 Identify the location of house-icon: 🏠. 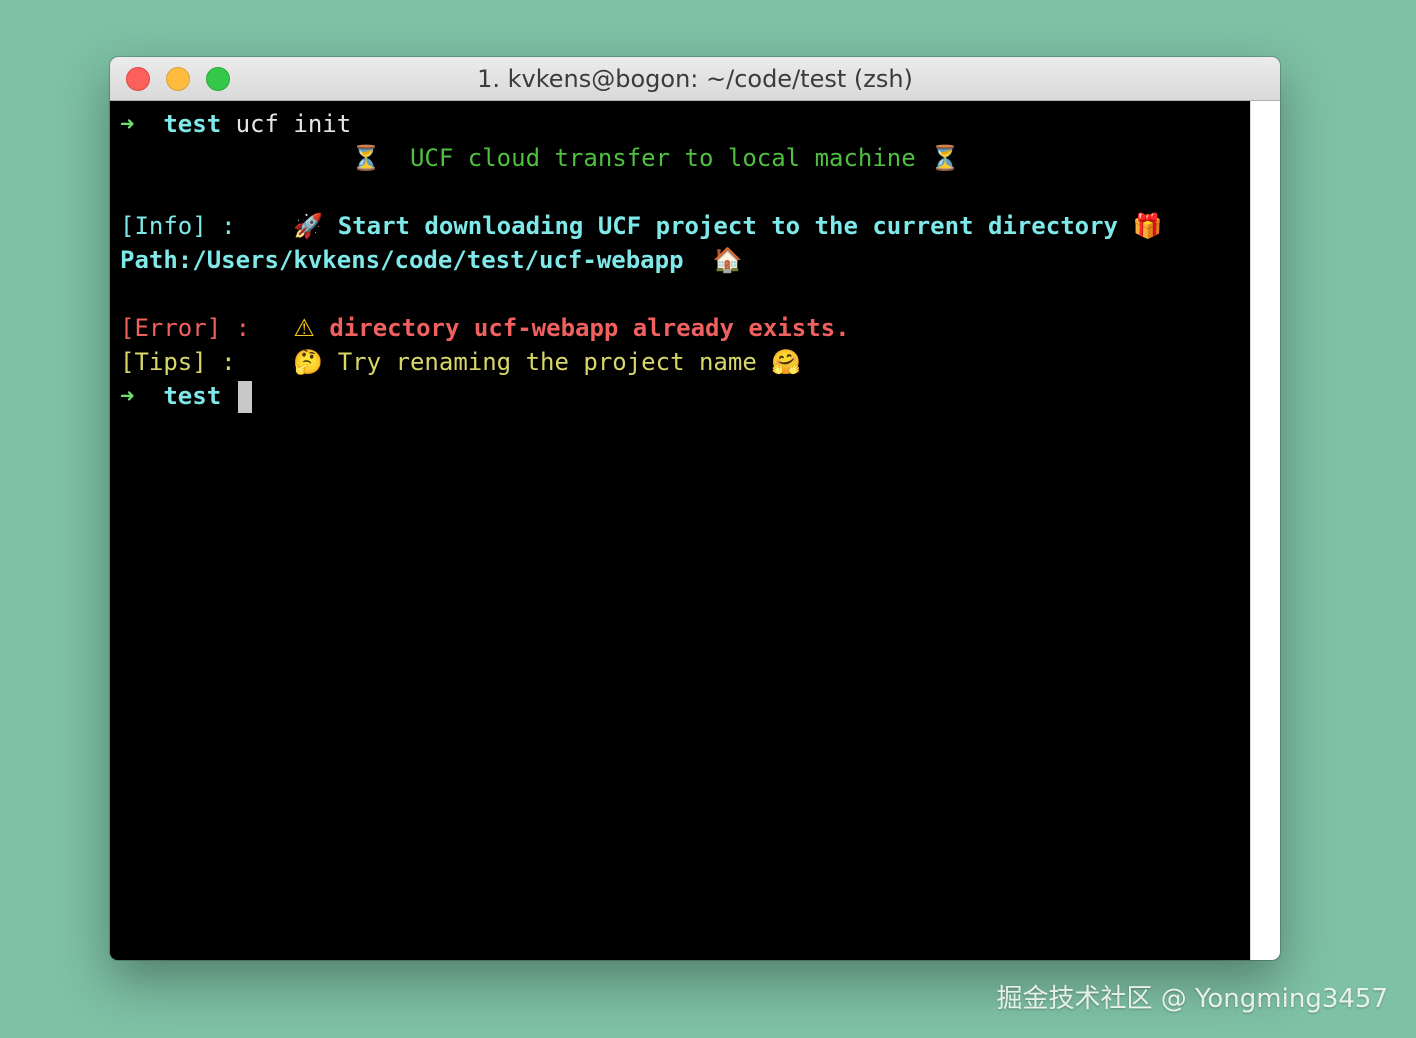
(727, 260).